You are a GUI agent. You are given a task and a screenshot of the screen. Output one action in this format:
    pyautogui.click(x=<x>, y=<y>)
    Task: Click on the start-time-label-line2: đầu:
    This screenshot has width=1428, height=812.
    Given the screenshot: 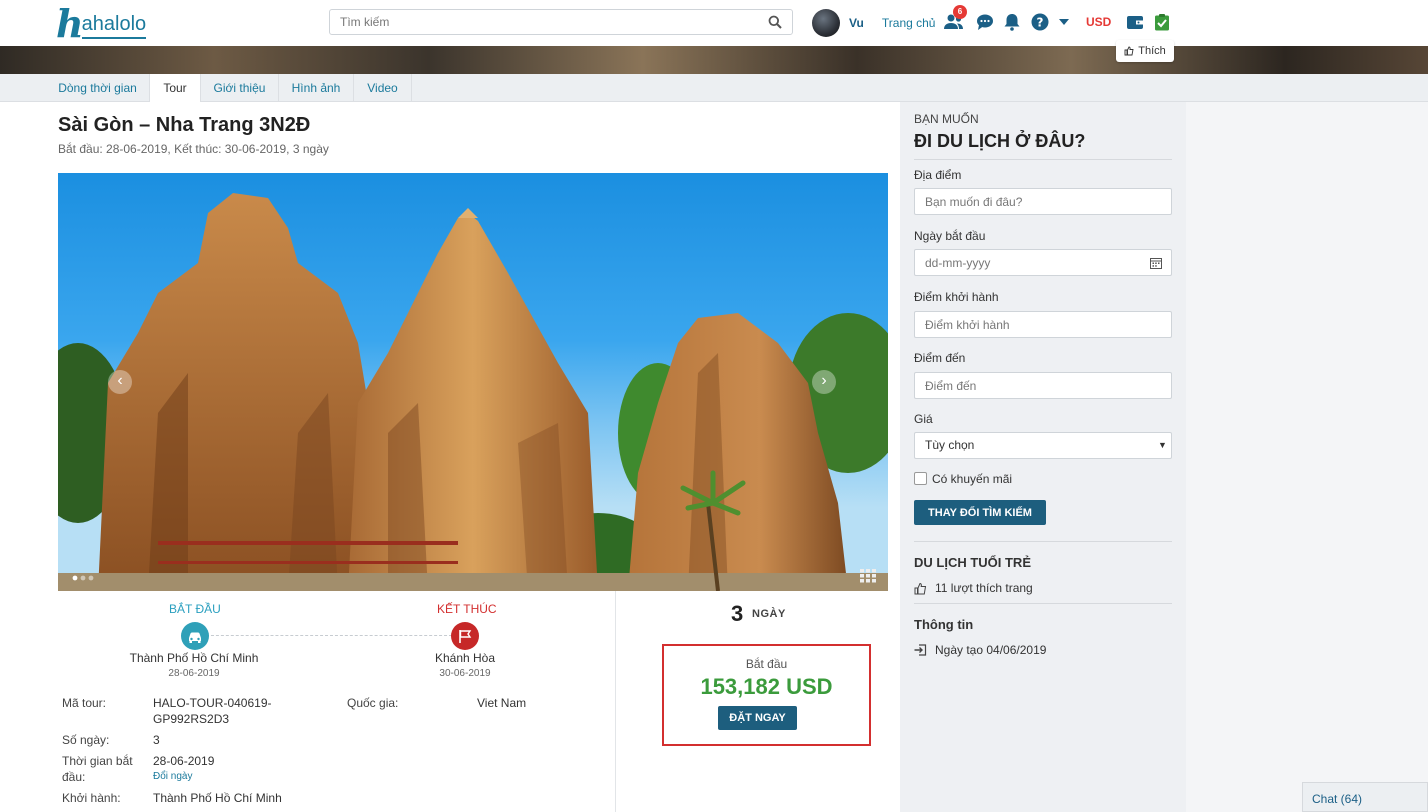 What is the action you would take?
    pyautogui.click(x=74, y=777)
    